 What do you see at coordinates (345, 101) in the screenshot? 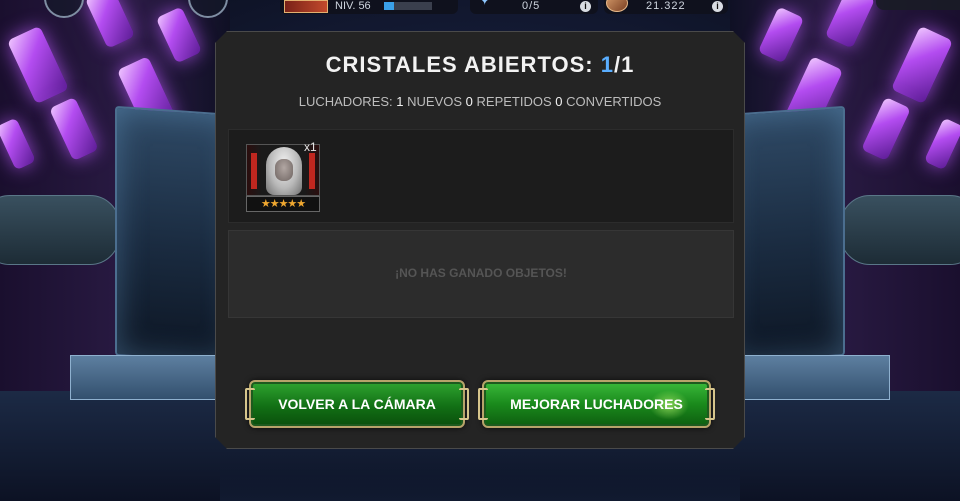
I see `fighters-label: LUCHADORES:` at bounding box center [345, 101].